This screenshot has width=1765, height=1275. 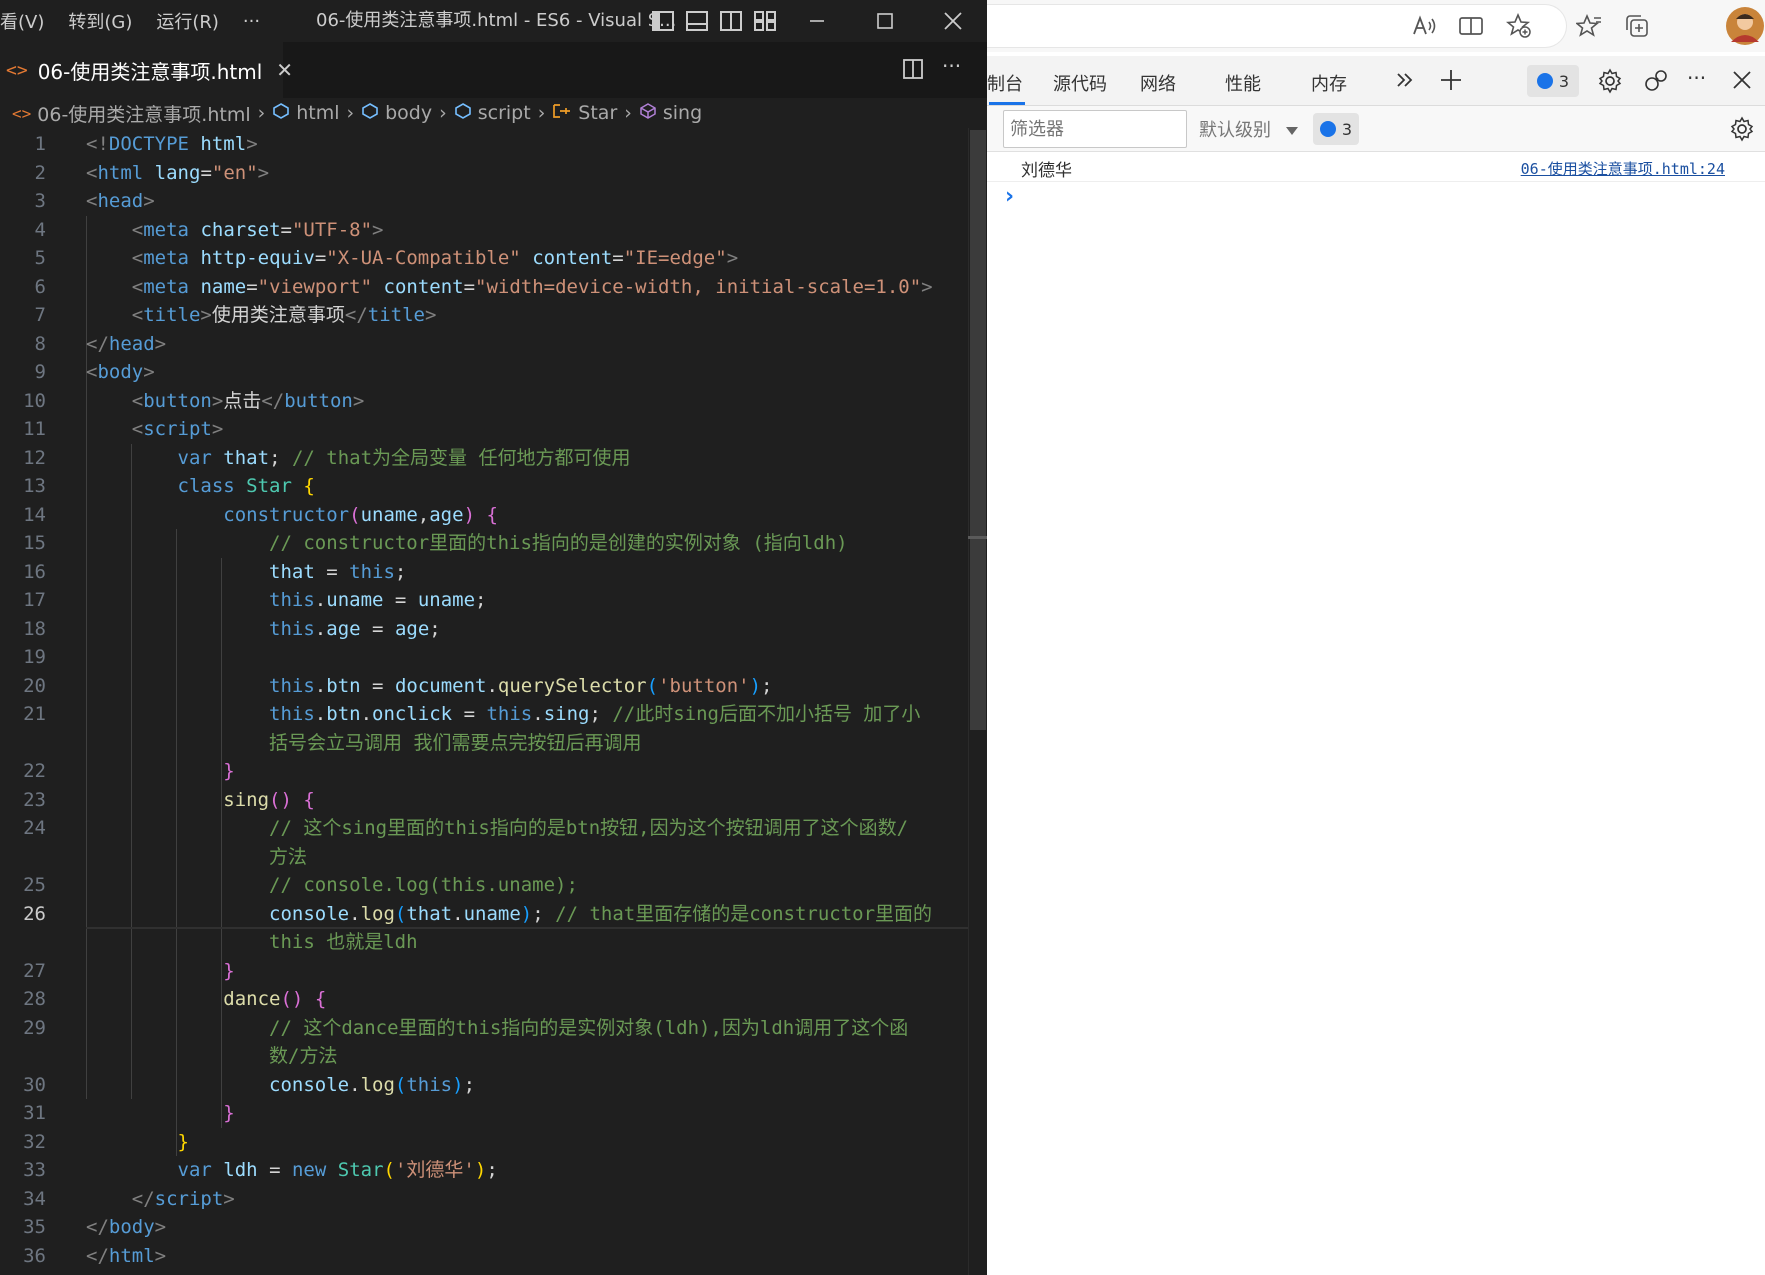 What do you see at coordinates (885, 21) in the screenshot?
I see `maximize-icon` at bounding box center [885, 21].